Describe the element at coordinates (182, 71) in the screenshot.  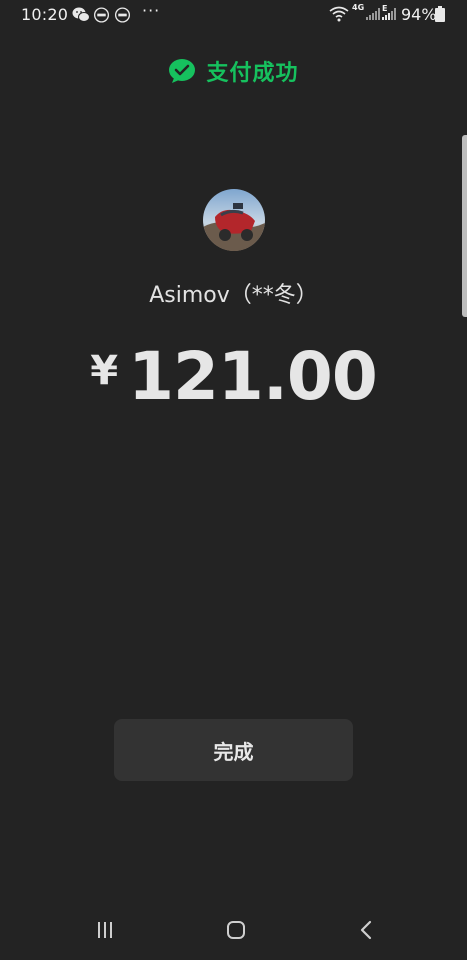
I see `wechat-pay-icon` at that location.